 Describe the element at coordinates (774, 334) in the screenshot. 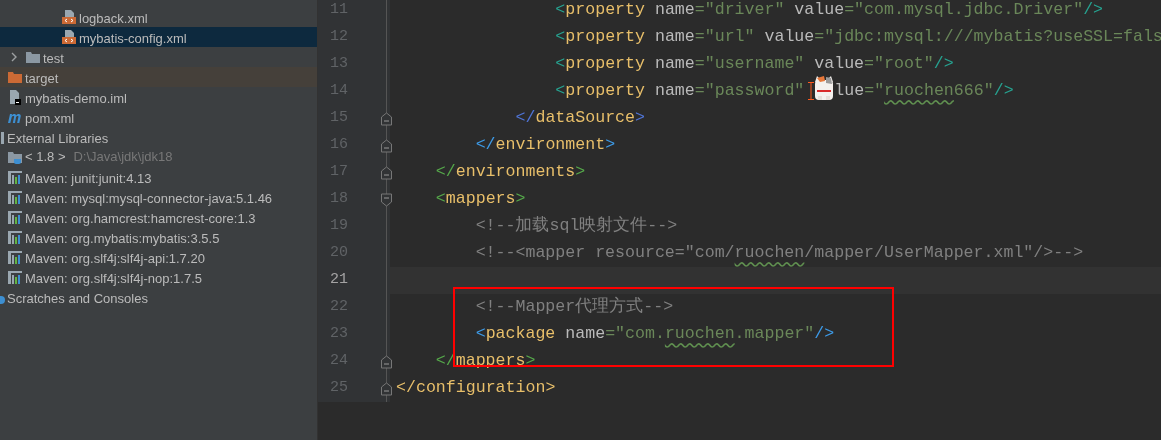

I see `code-text: .mapper"` at that location.